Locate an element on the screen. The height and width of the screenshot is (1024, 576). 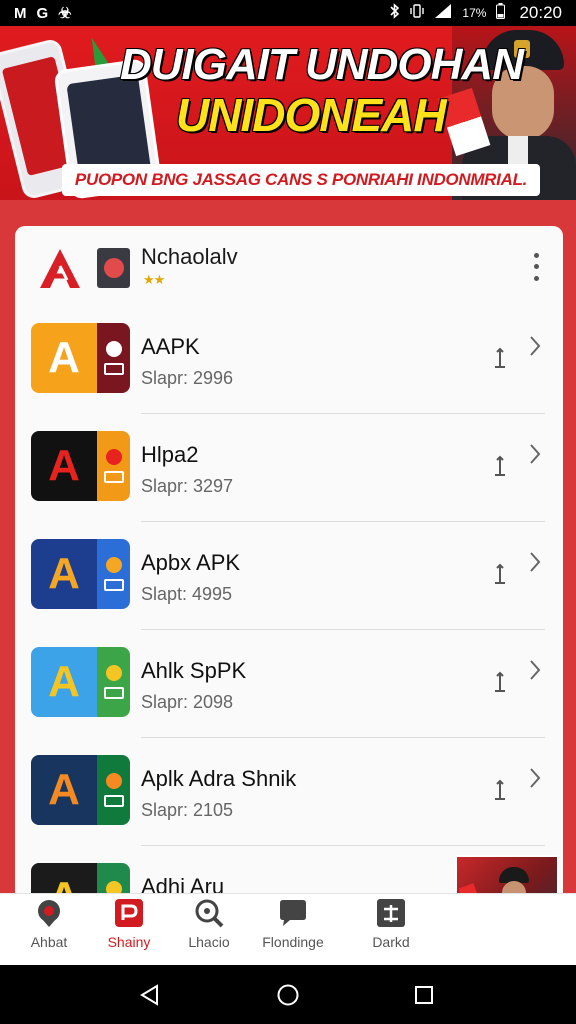
app-size: Slapr: 3297 is located at coordinates (187, 486).